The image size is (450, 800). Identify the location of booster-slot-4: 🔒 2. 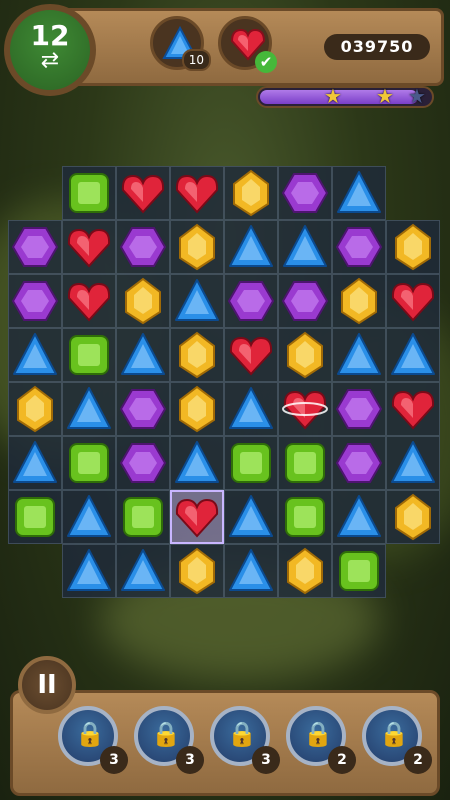
(321, 740).